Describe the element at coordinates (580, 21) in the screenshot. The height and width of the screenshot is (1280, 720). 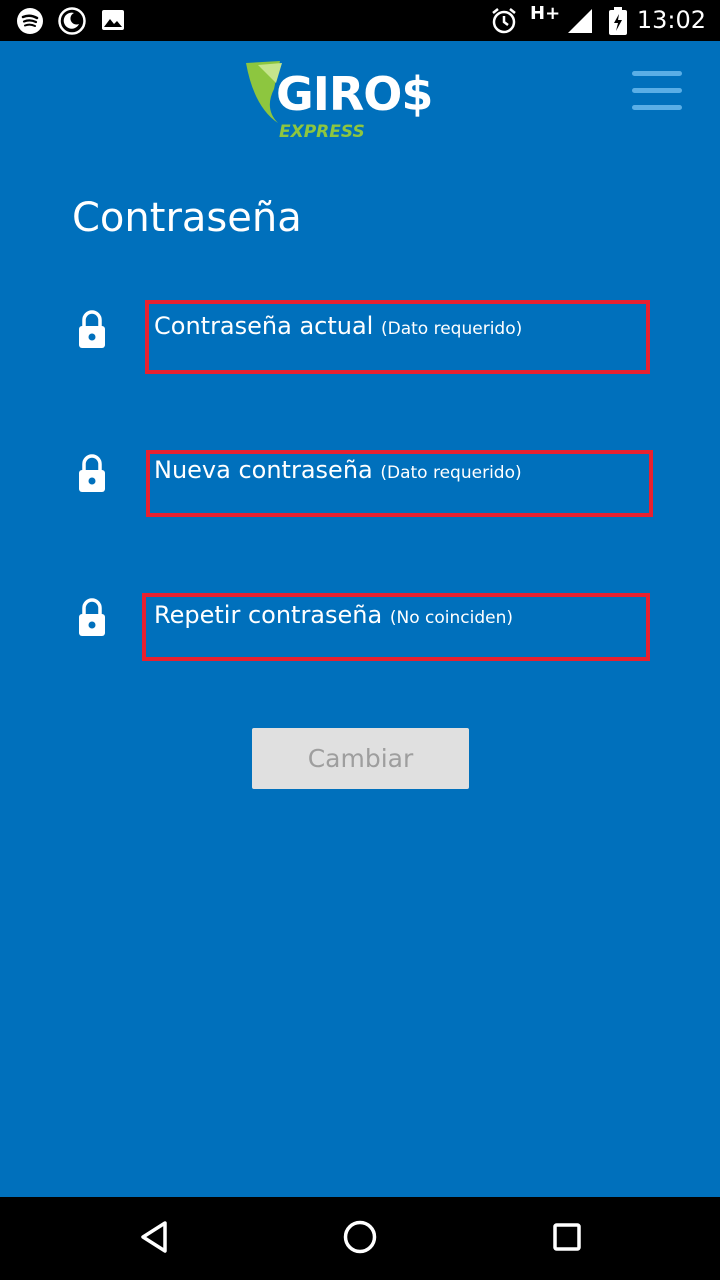
I see `signal-icon` at that location.